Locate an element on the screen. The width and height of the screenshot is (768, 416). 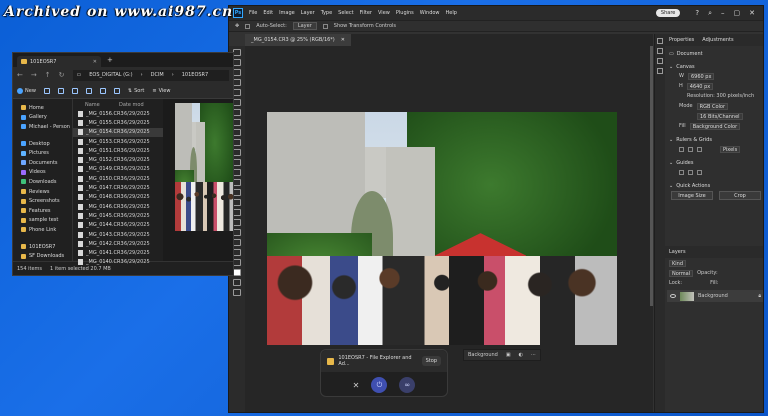
tab-properties: Properties is located at coordinates (681, 40).